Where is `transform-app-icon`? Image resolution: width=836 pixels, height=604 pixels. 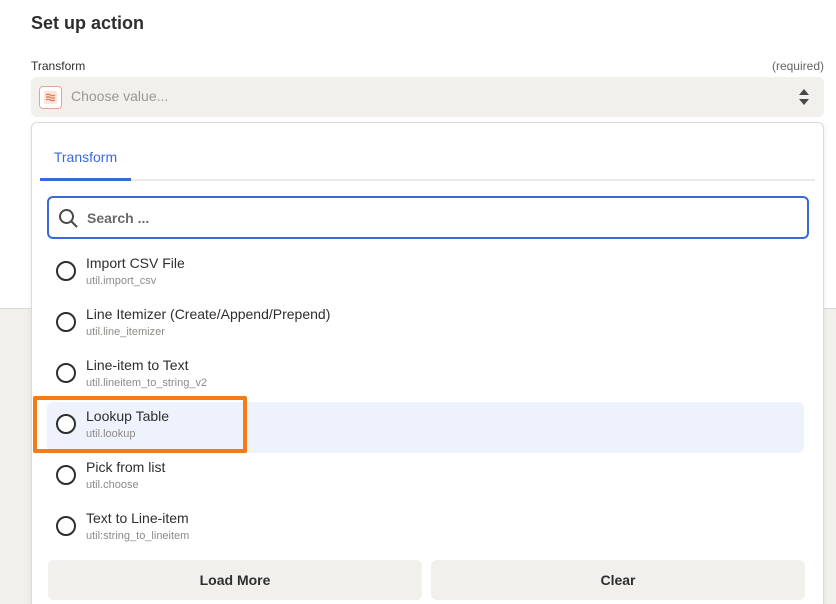 transform-app-icon is located at coordinates (50, 97).